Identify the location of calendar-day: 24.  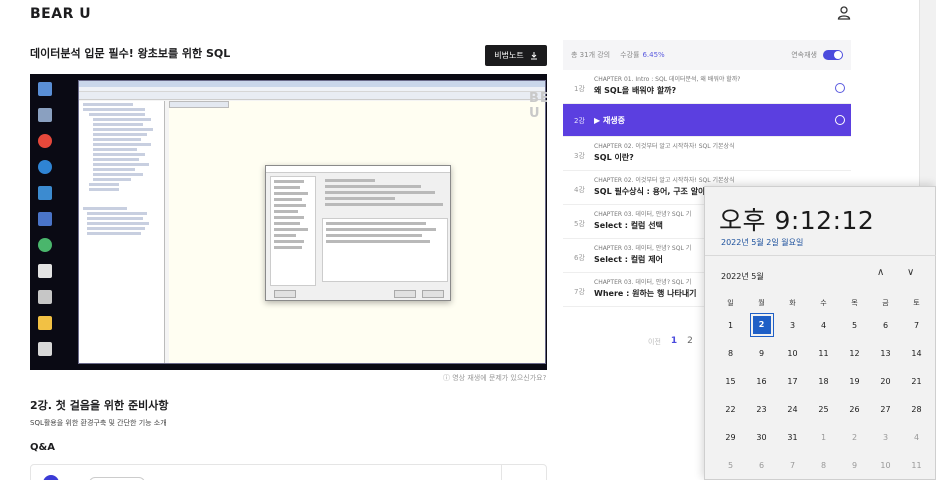
(792, 409).